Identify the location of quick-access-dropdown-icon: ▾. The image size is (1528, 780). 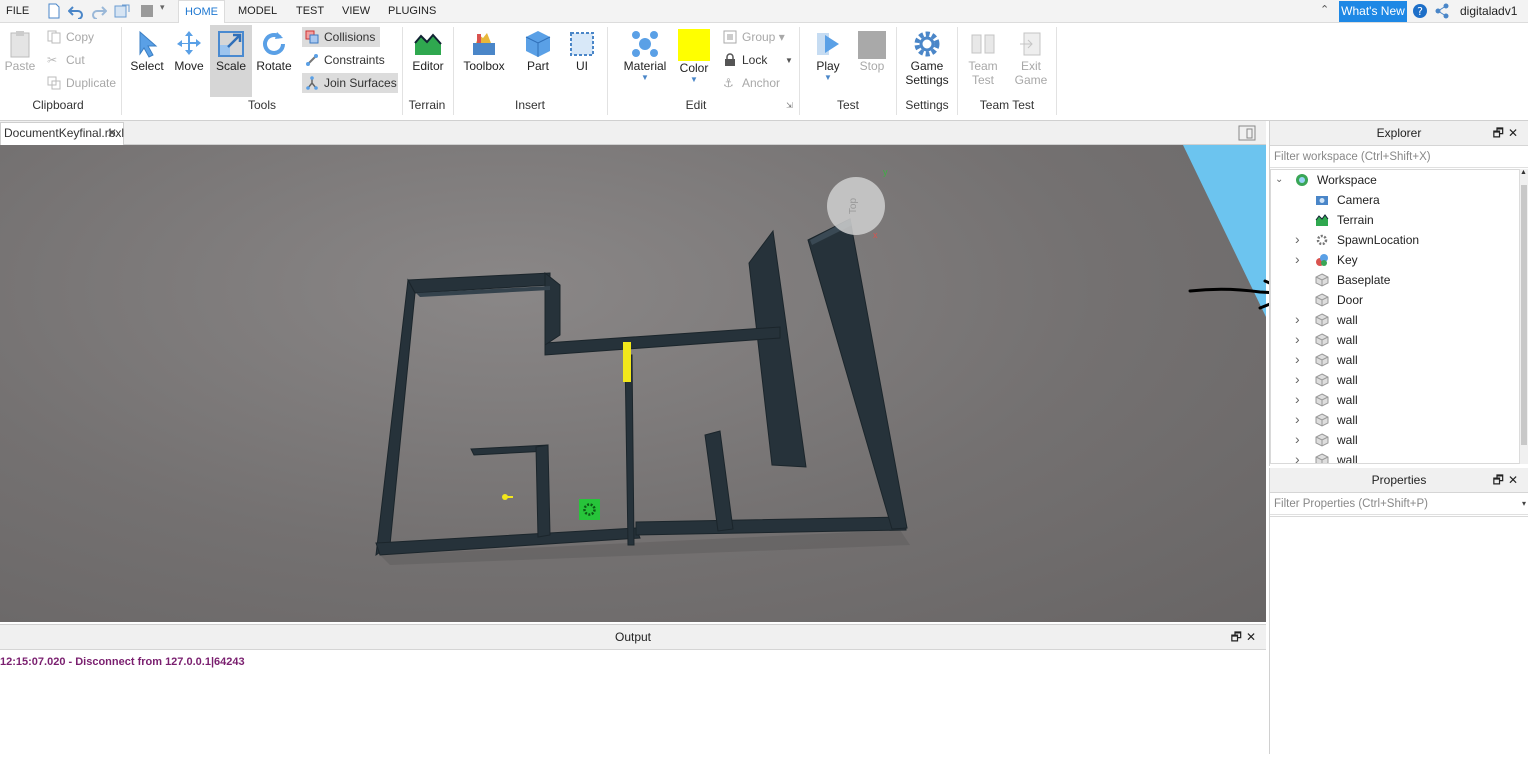
(168, 10).